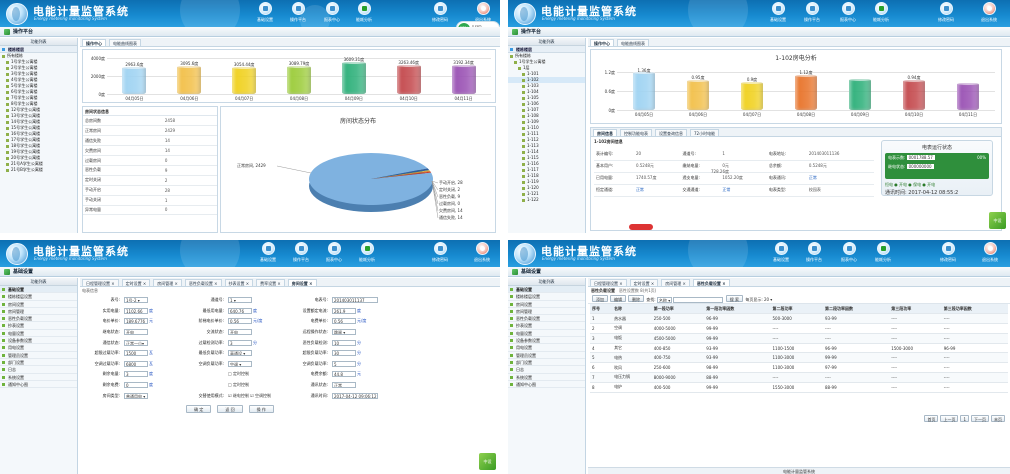 This screenshot has height=474, width=1010. I want to click on input-field: 0.56, so click(240, 321).